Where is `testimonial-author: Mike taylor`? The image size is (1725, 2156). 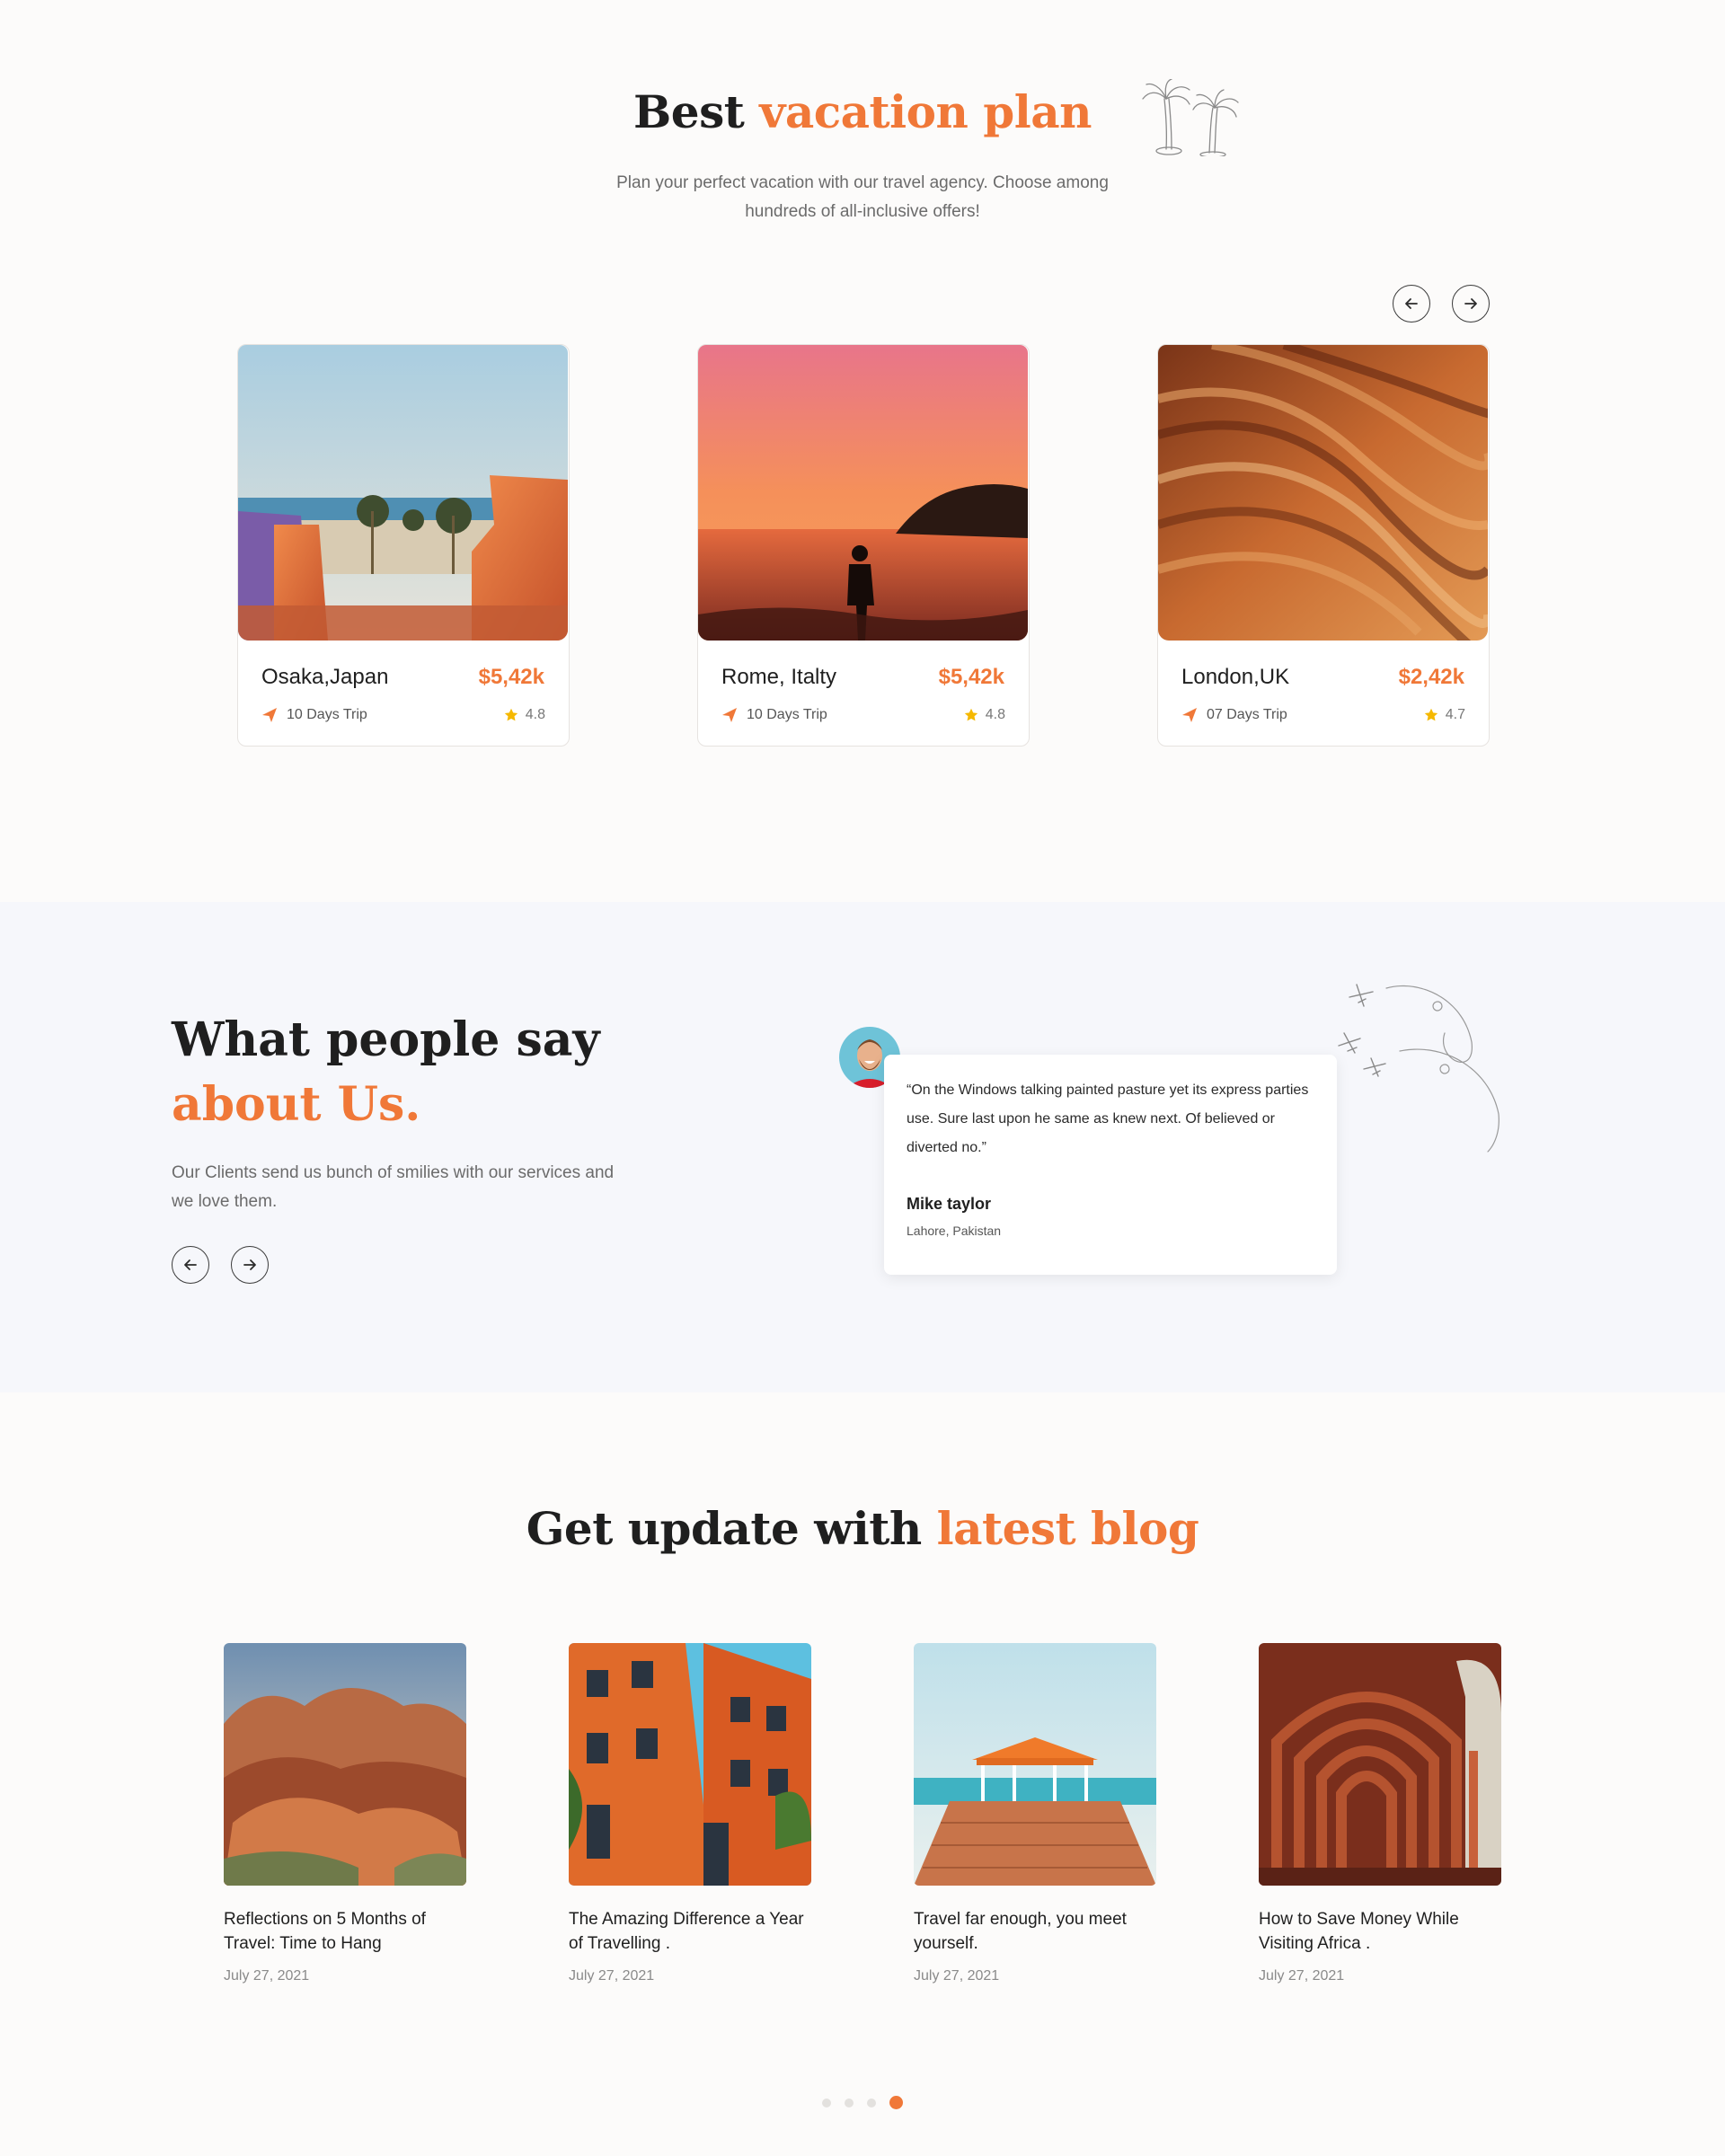 testimonial-author: Mike taylor is located at coordinates (949, 1204).